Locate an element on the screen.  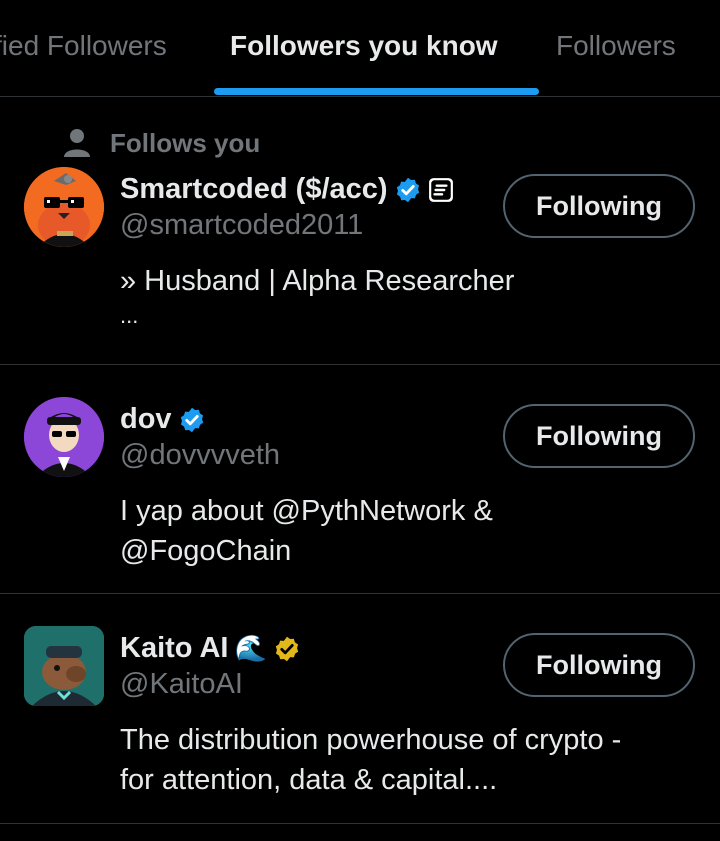
verified-gold-badge-icon is located at coordinates (287, 648).